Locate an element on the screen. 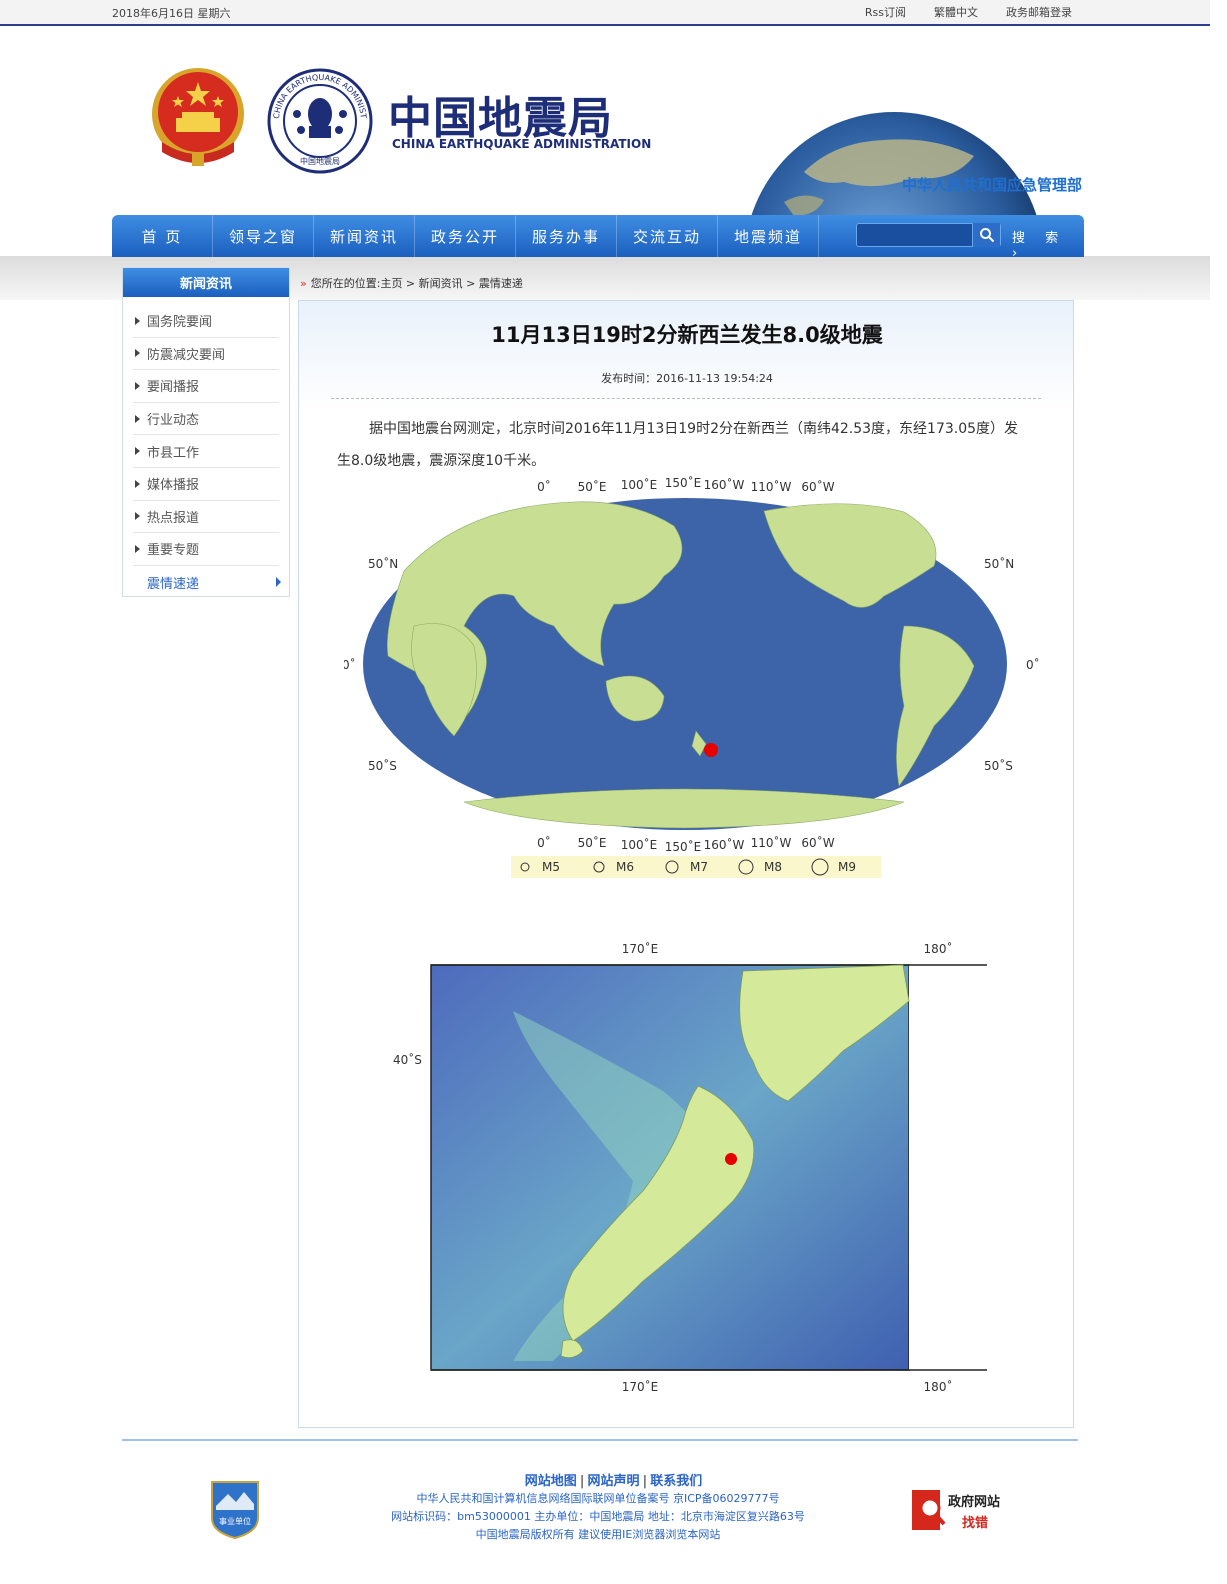  sidebar-item-label: 国务院要闻 is located at coordinates (180, 323).